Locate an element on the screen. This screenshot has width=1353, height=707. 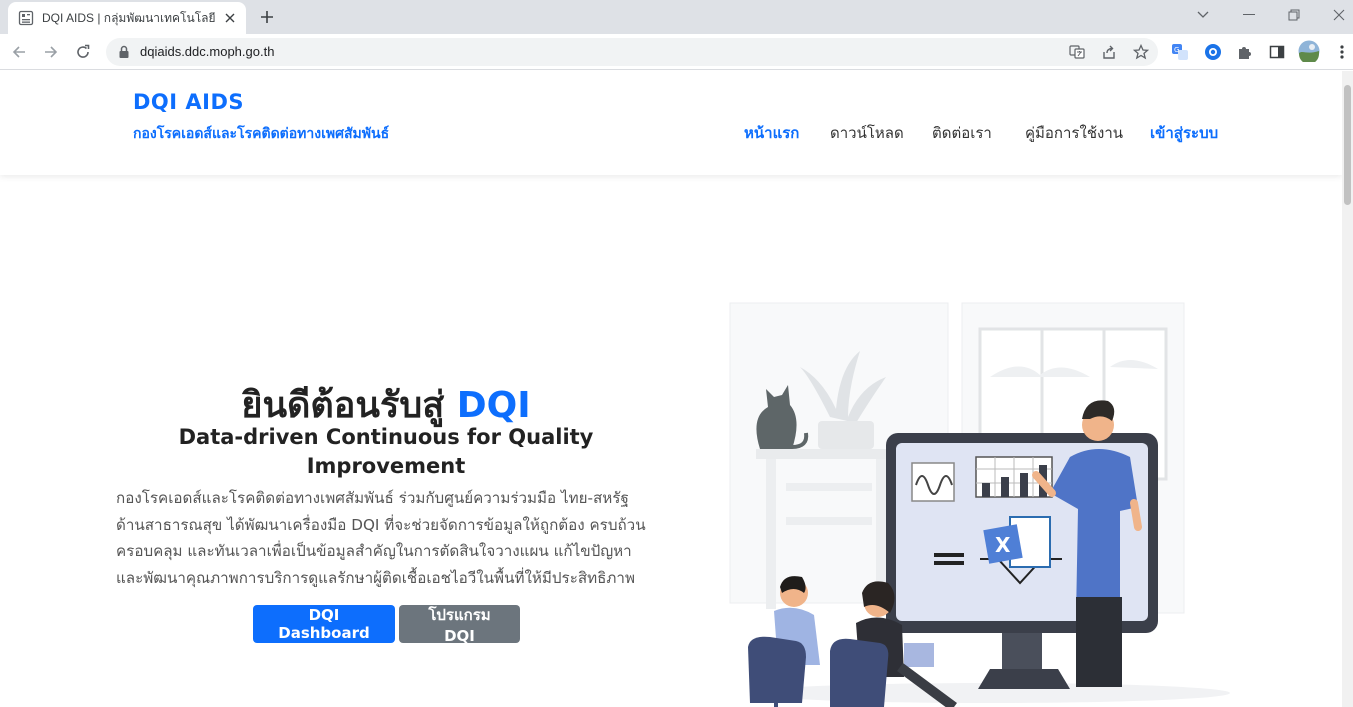
browser-toolbar: dqiaids.ddc.moph.go.th G is located at coordinates (676, 52).